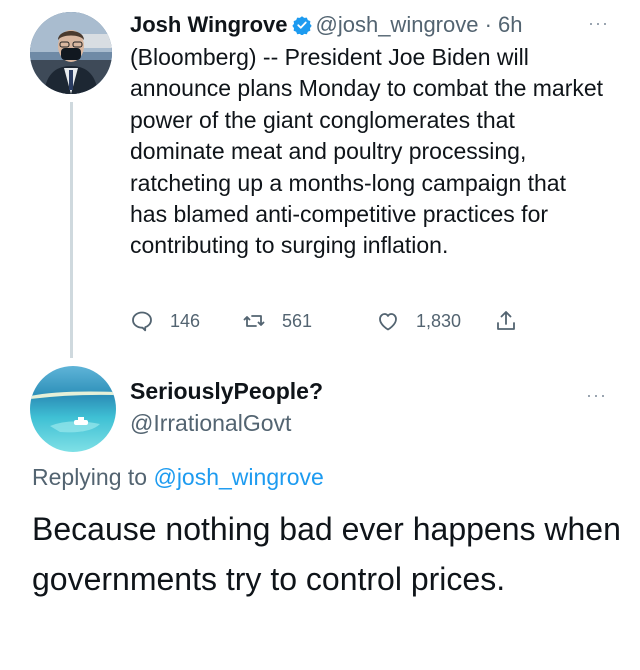 The image size is (640, 670). What do you see at coordinates (185, 320) in the screenshot?
I see `reply-count: 146` at bounding box center [185, 320].